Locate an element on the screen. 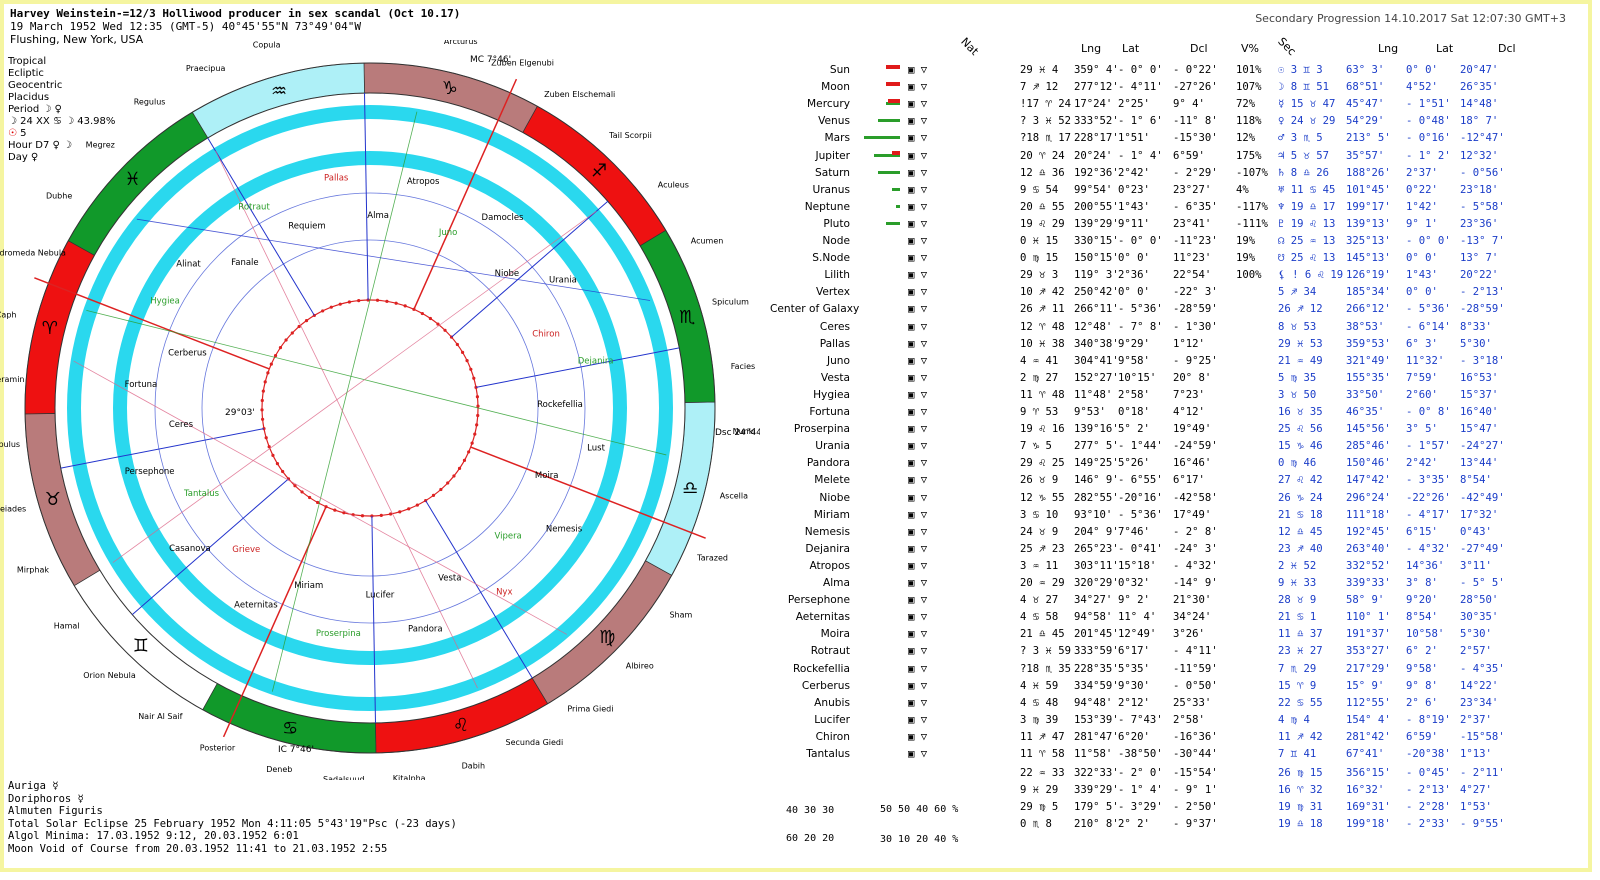 The height and width of the screenshot is (880, 1600). zodiac-sign-icon: ♉ is located at coordinates (53, 499).